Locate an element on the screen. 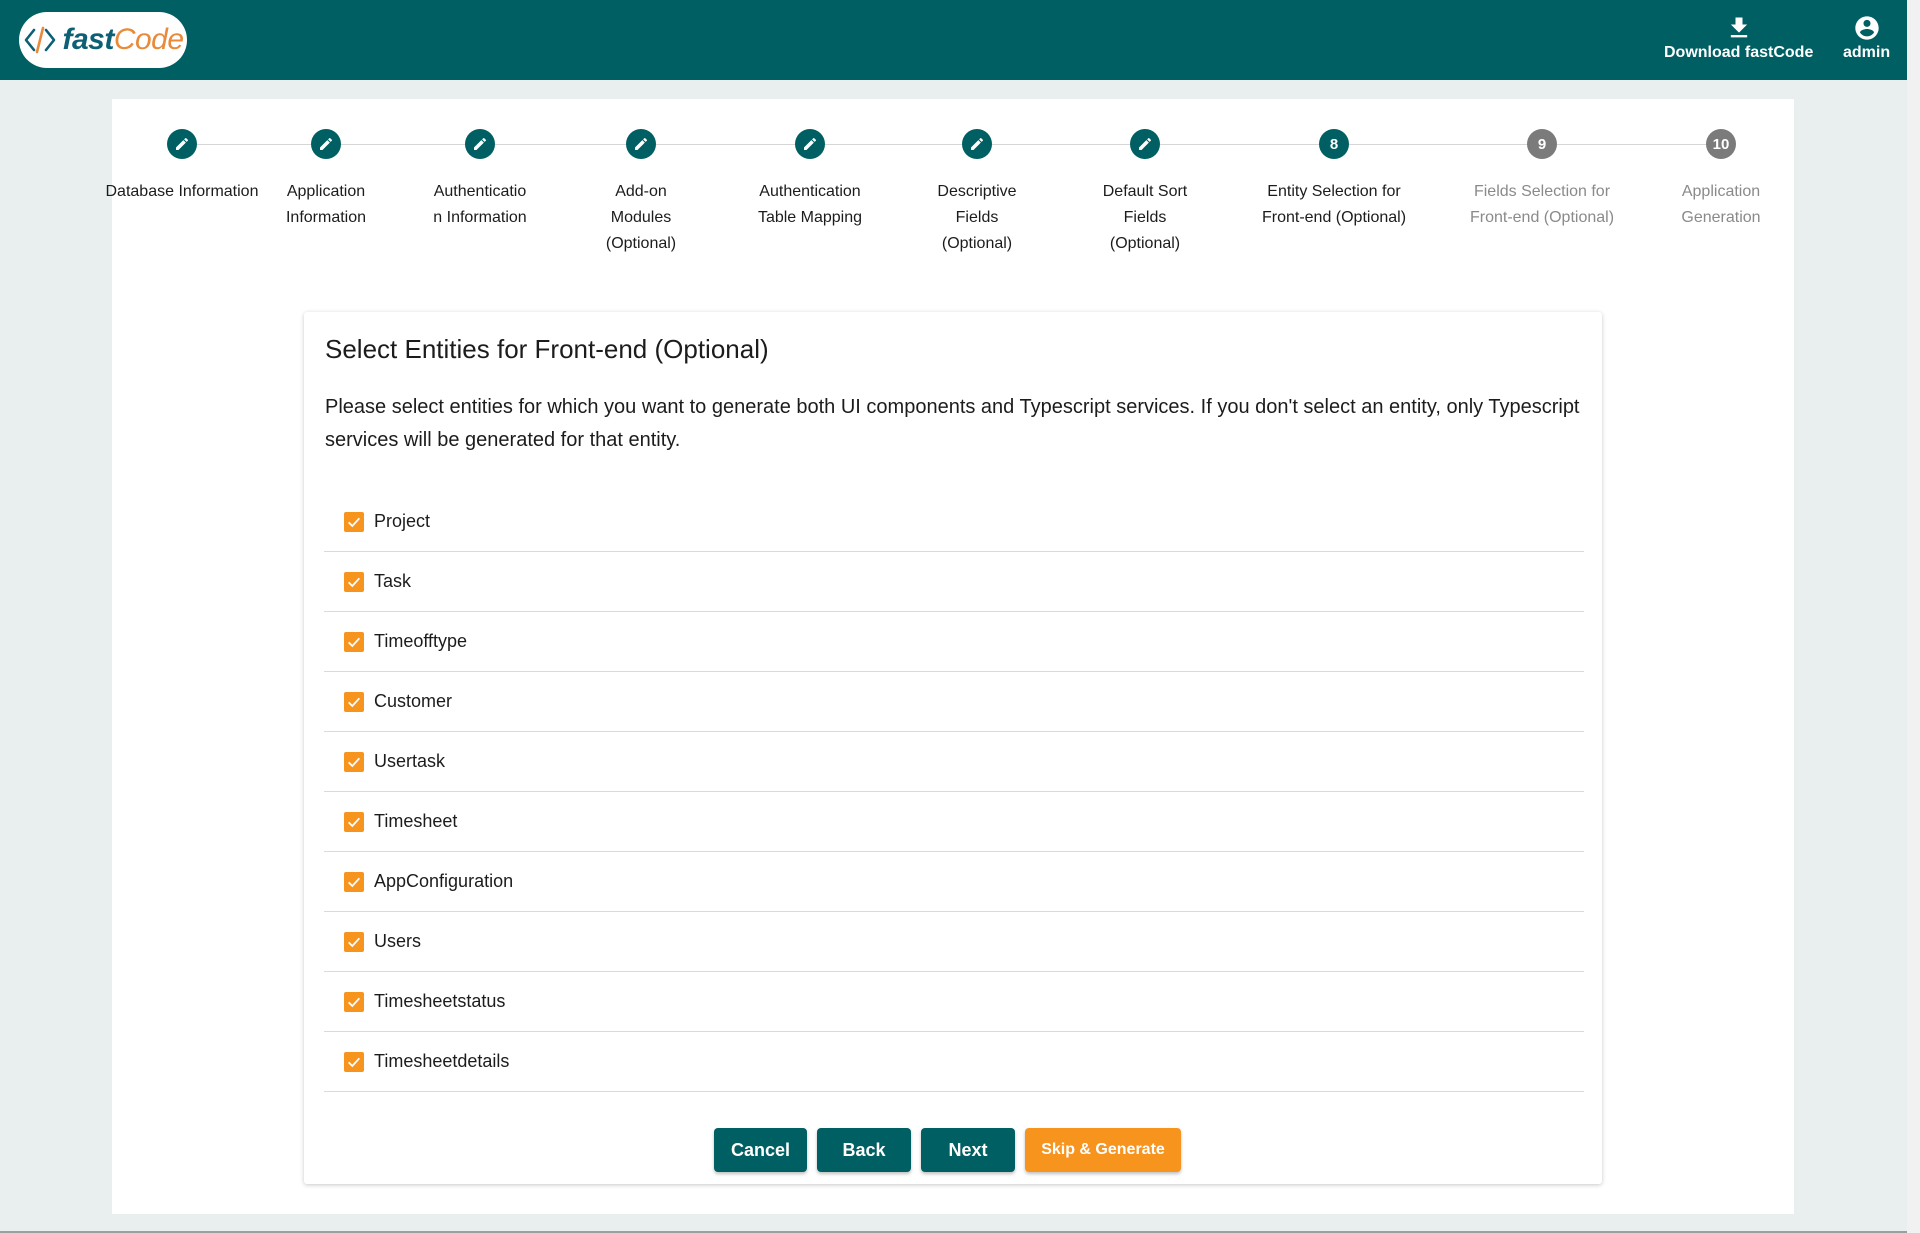 This screenshot has width=1920, height=1233. entity-label-timesheetstatus: Timesheetstatus is located at coordinates (439, 1001).